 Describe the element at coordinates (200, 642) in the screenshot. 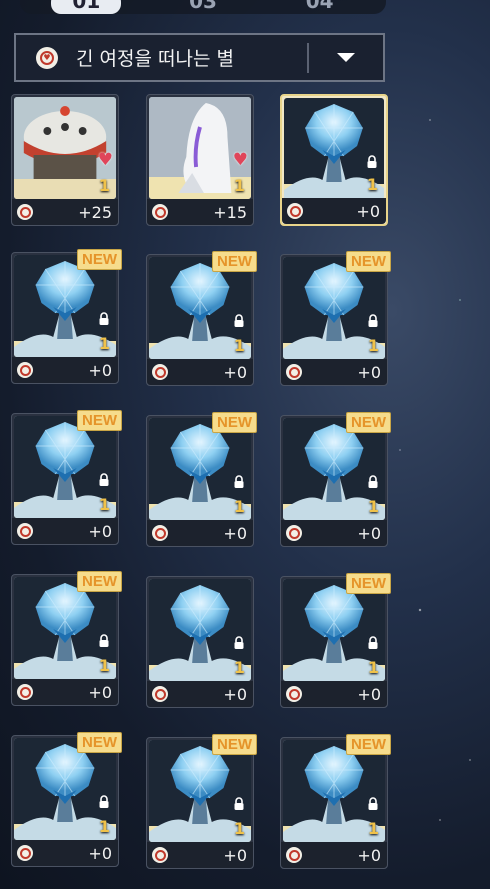

I see `card: 1 +0` at that location.